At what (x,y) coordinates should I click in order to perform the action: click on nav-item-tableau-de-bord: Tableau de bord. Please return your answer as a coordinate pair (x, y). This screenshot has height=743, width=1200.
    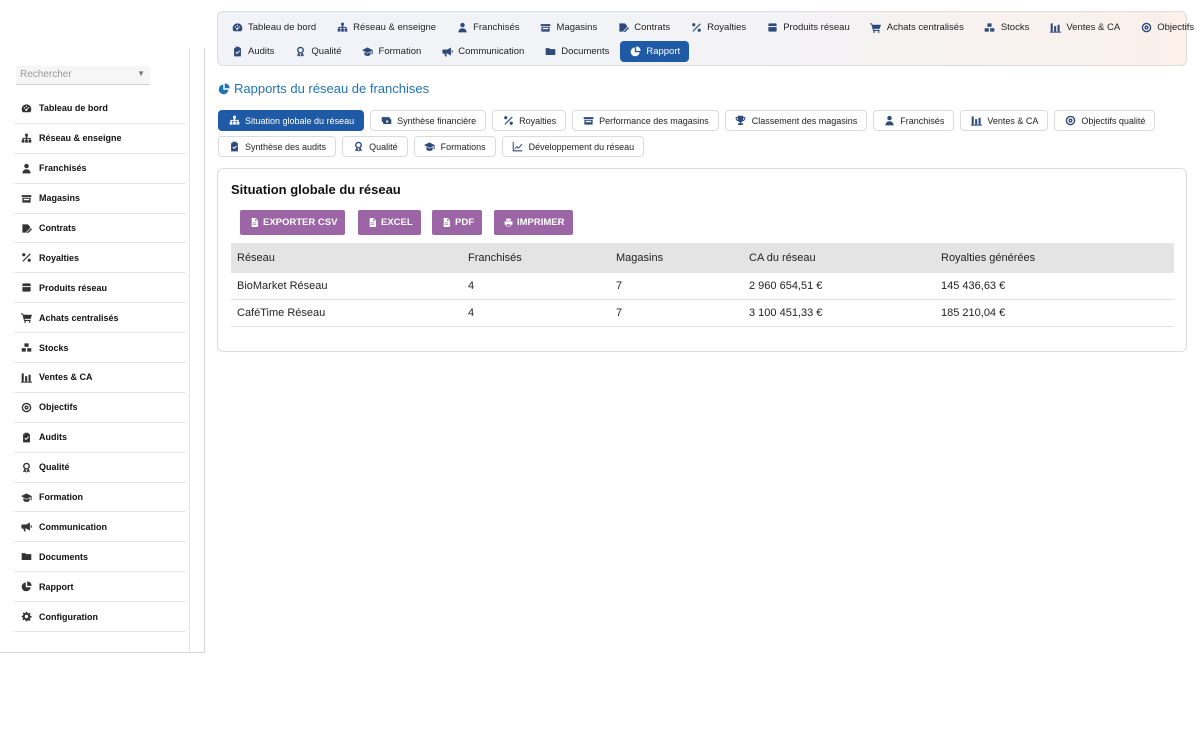
    Looking at the image, I should click on (273, 27).